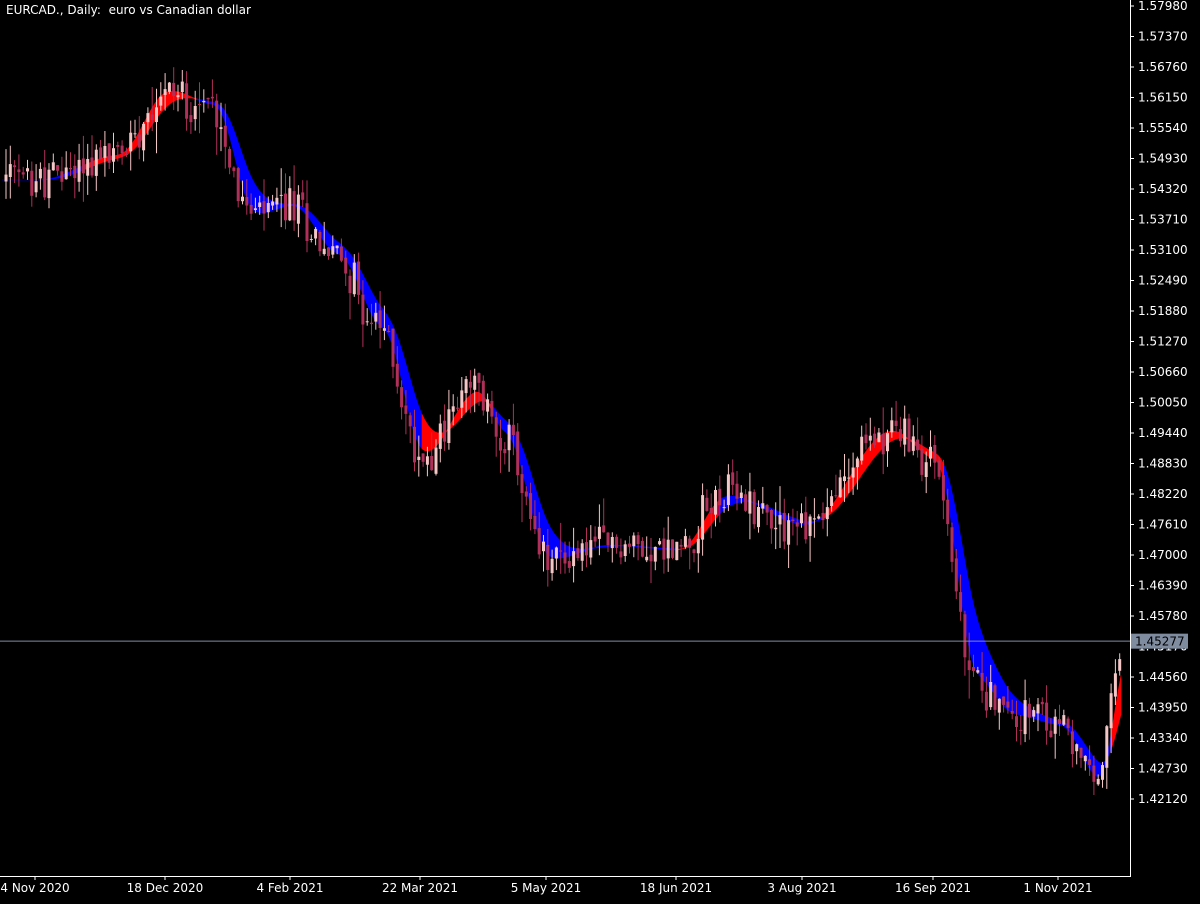 Image resolution: width=1200 pixels, height=904 pixels. Describe the element at coordinates (1163, 738) in the screenshot. I see `y-tick-label: 1.43340` at that location.